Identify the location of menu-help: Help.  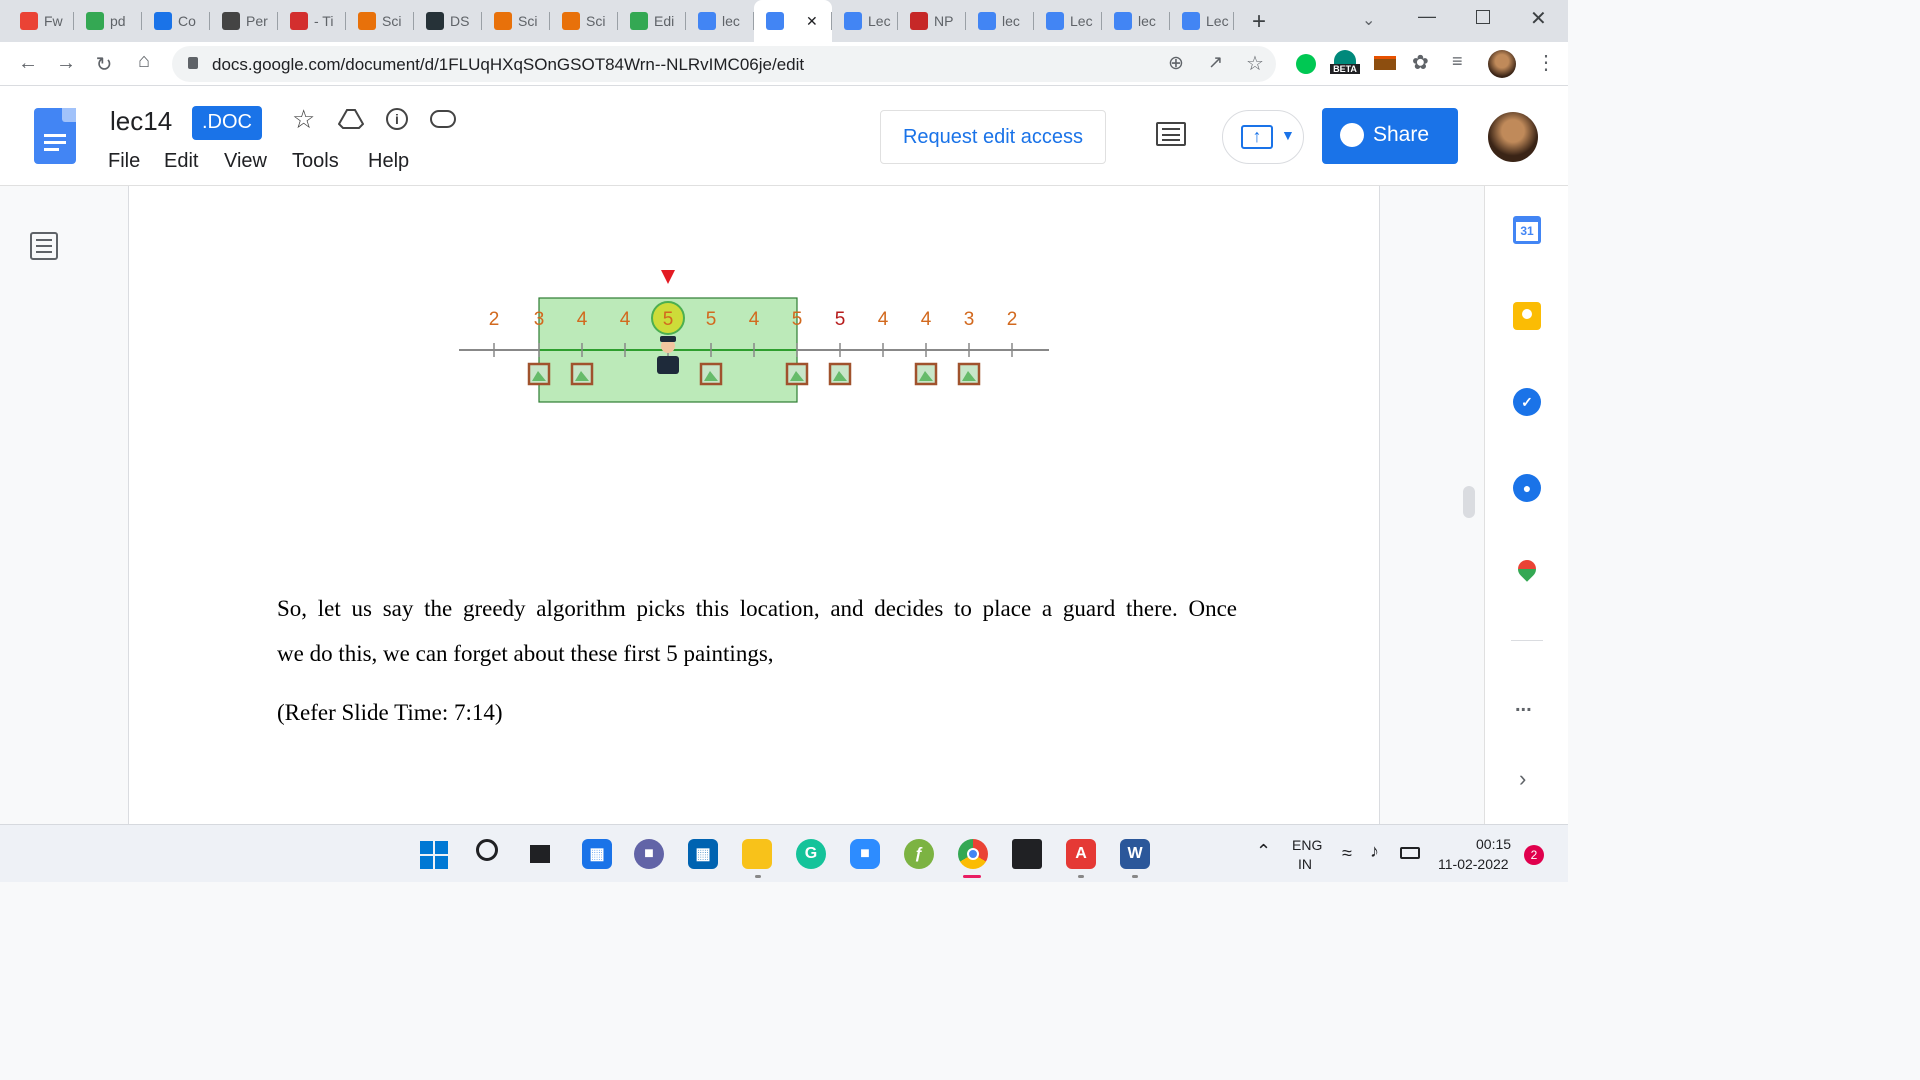
(388, 161).